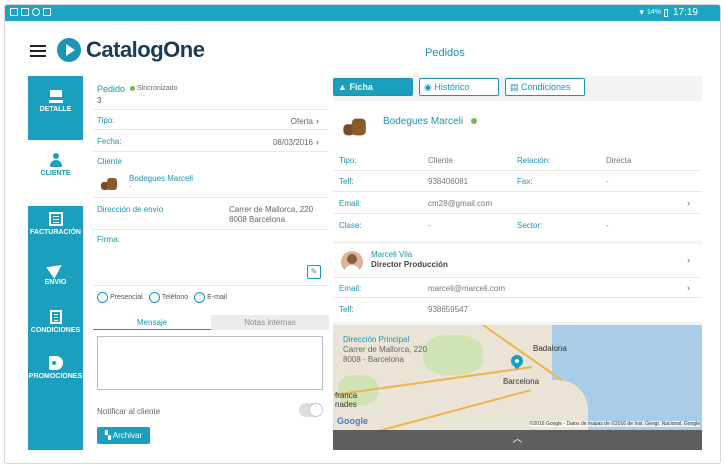 The width and height of the screenshot is (725, 468). I want to click on cliente-sub: -, so click(130, 187).